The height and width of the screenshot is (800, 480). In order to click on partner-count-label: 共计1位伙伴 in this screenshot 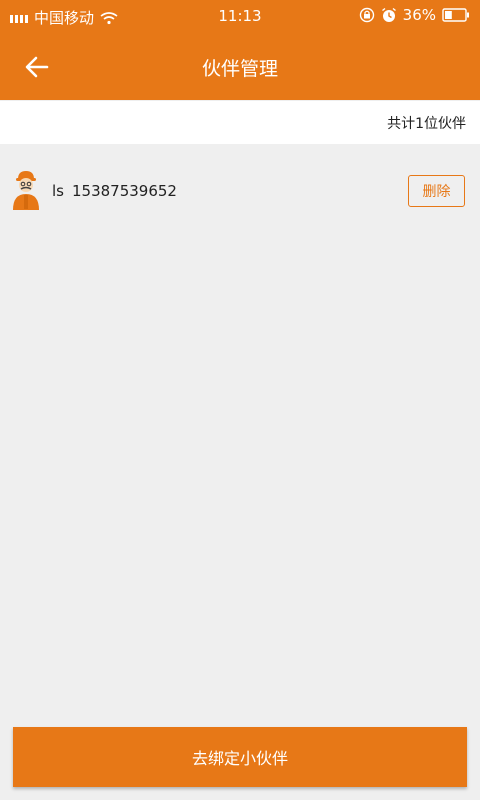, I will do `click(426, 123)`.